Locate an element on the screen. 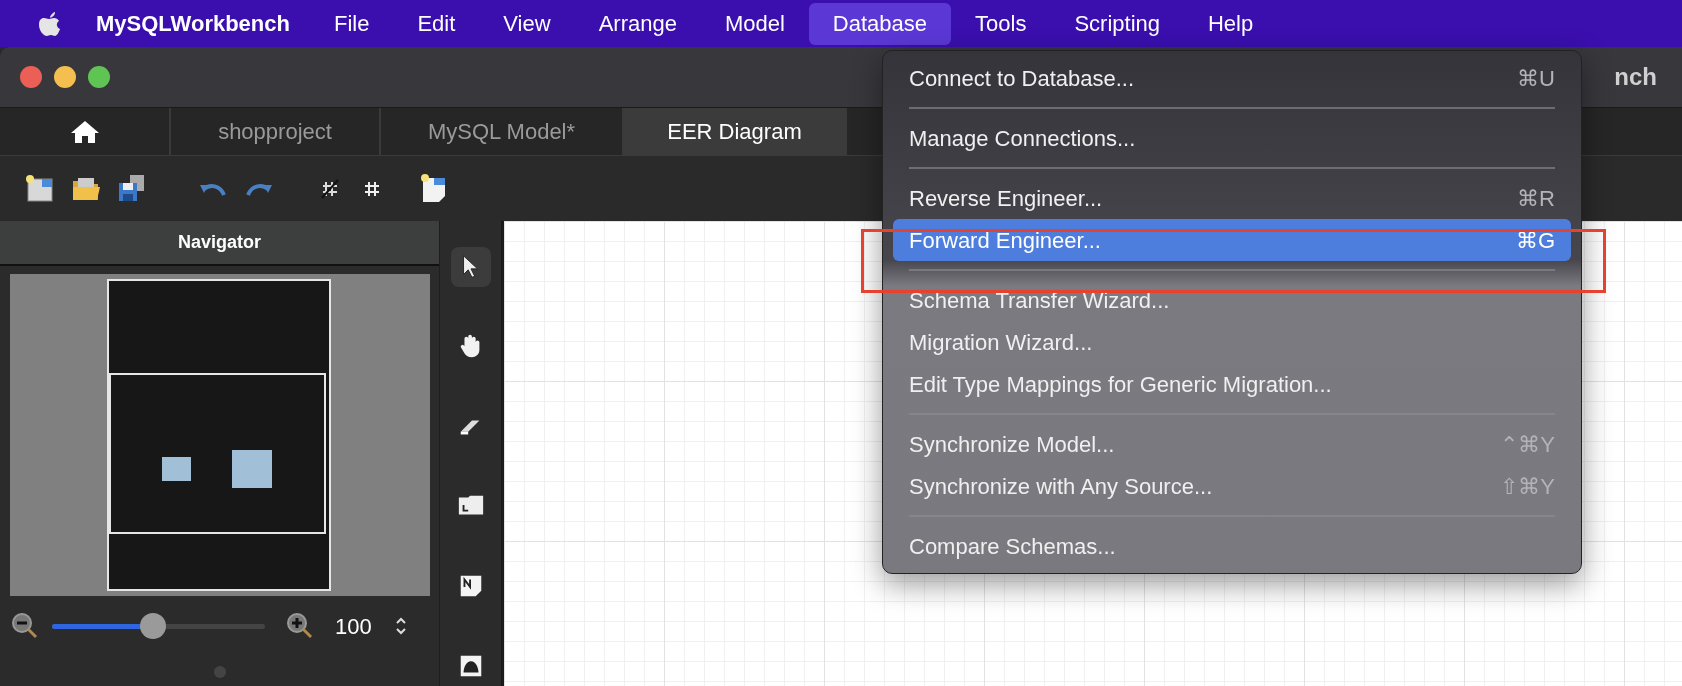 The height and width of the screenshot is (686, 1682). shortcut-label: ⌃⌘Y is located at coordinates (1527, 444).